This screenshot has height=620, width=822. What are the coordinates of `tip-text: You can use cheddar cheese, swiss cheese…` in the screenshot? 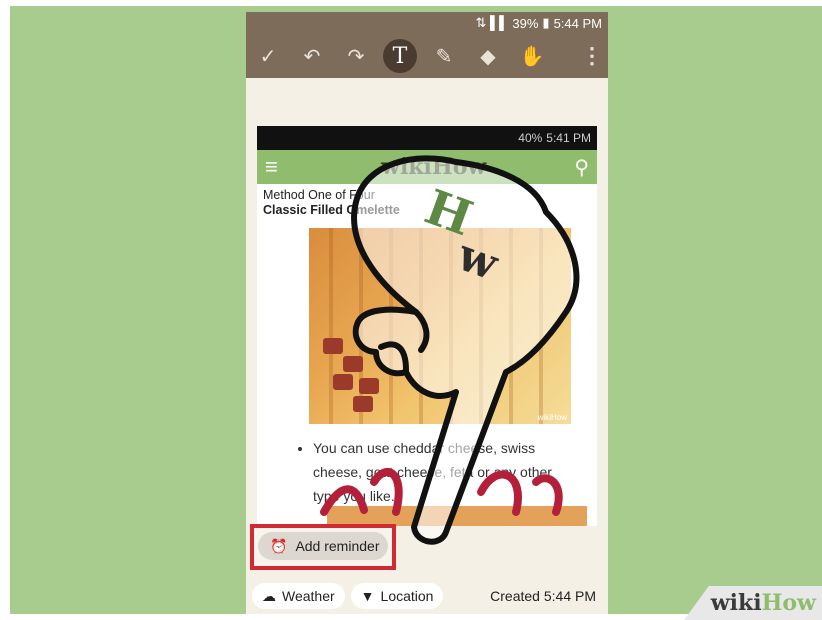 It's located at (445, 472).